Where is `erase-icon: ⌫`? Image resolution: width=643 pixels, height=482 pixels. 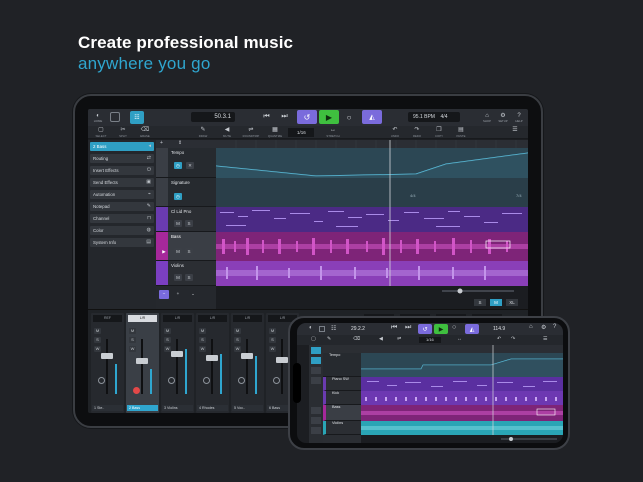
erase-icon: ⌫ is located at coordinates (356, 339).